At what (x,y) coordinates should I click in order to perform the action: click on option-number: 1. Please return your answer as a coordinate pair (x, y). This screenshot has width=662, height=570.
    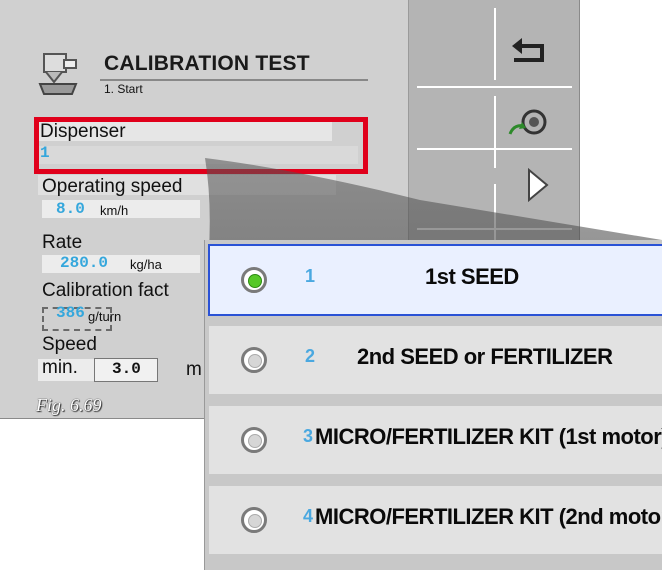
    Looking at the image, I should click on (310, 276).